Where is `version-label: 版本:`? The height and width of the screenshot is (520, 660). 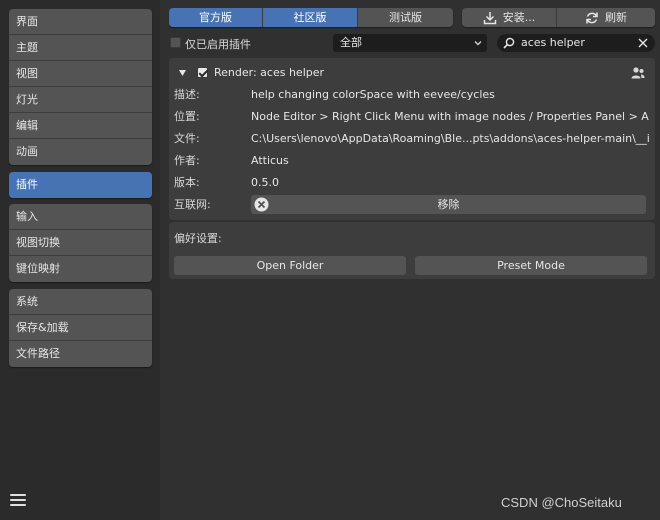
version-label: 版本: is located at coordinates (187, 182).